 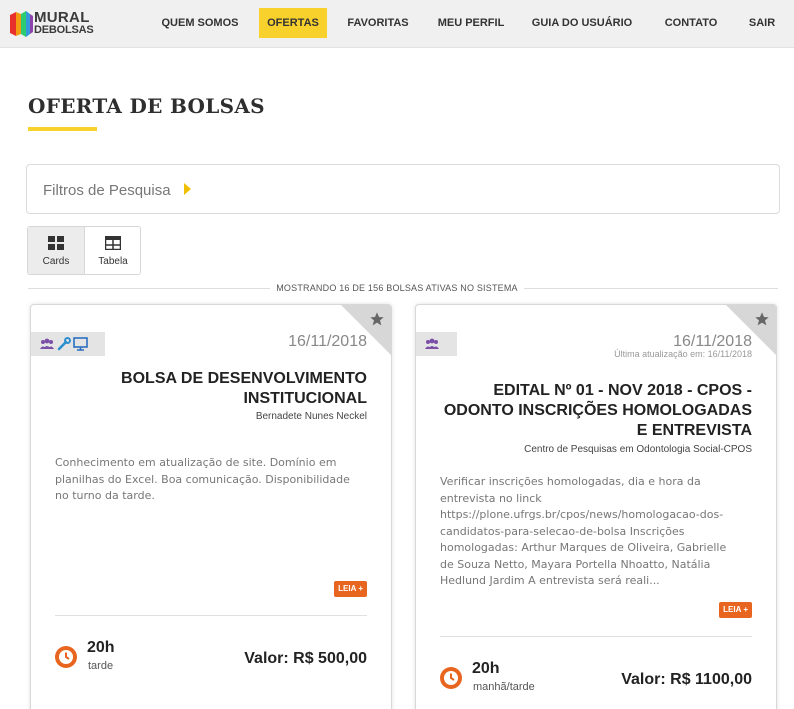 What do you see at coordinates (62, 129) in the screenshot?
I see `title-underline` at bounding box center [62, 129].